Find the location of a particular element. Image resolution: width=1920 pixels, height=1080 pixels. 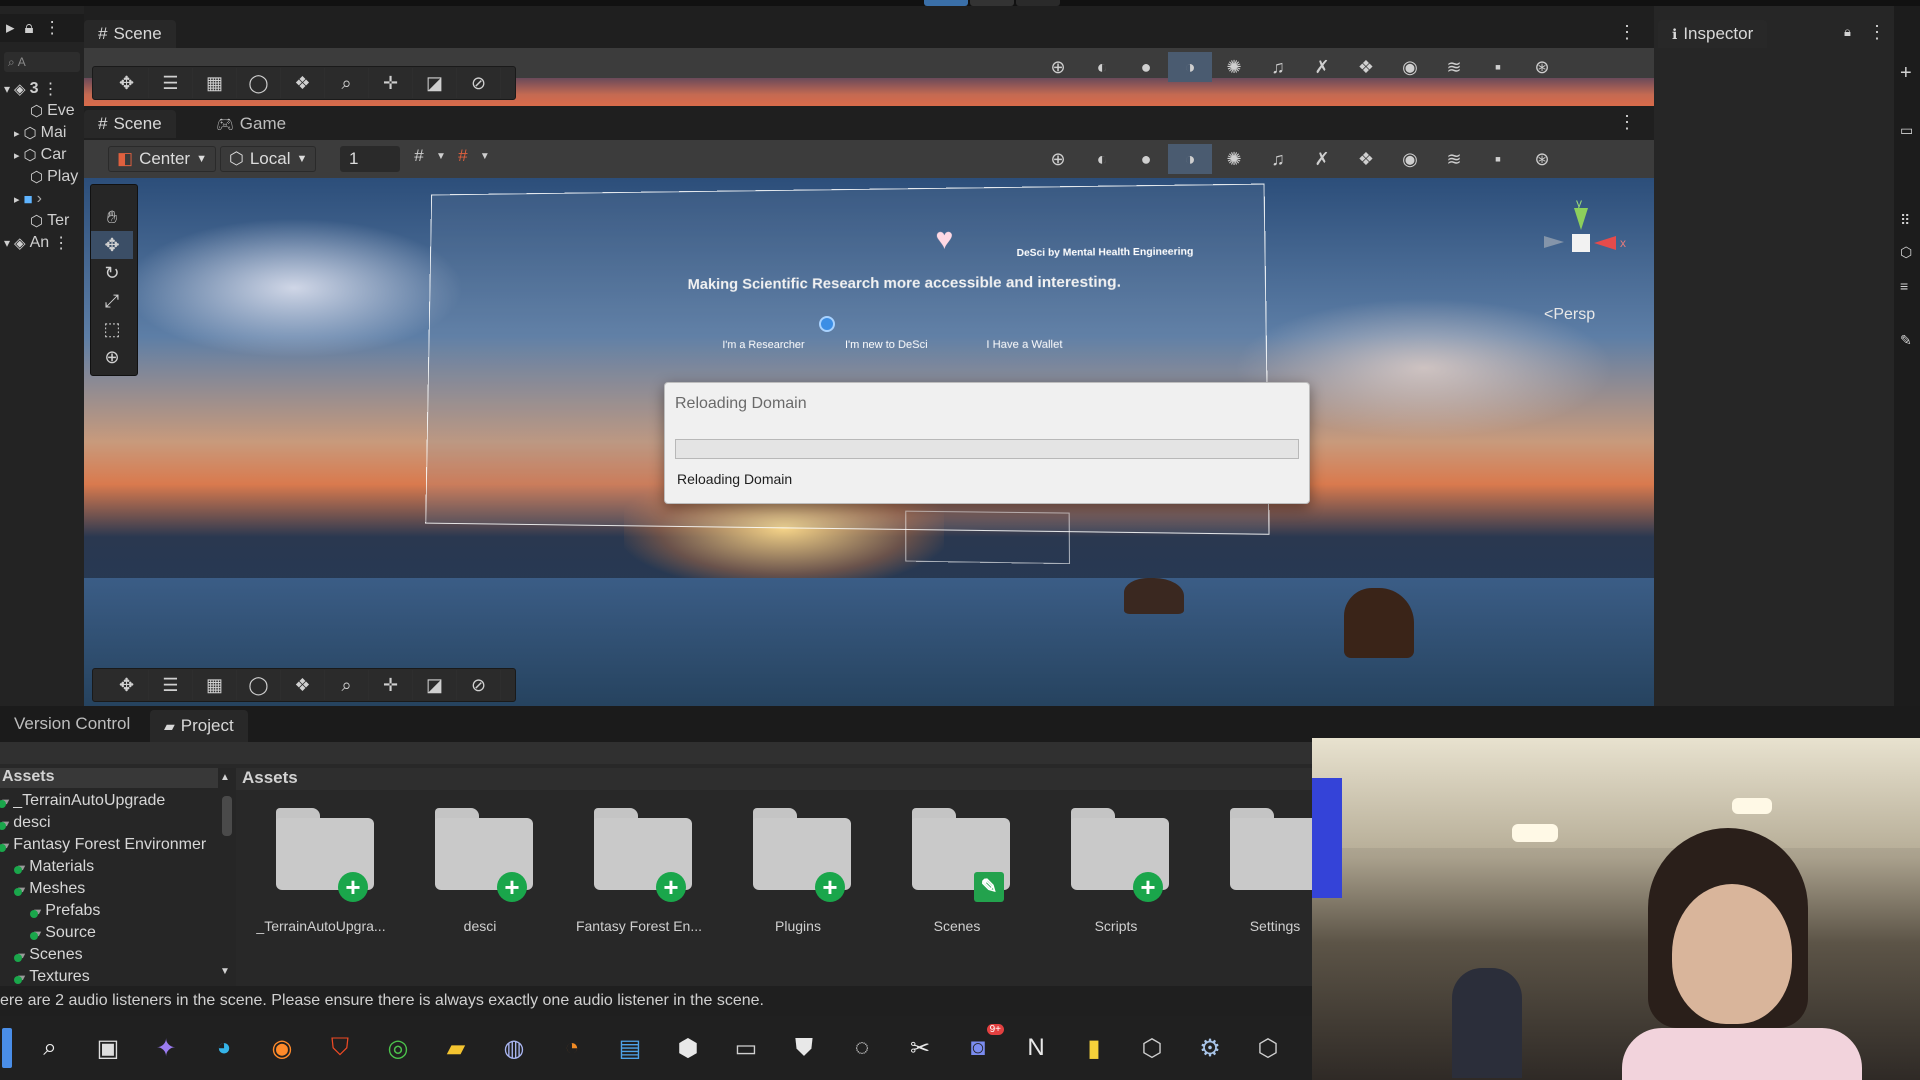

tree-item: ▰ Fantasy Forest Environmer is located at coordinates (103, 845).